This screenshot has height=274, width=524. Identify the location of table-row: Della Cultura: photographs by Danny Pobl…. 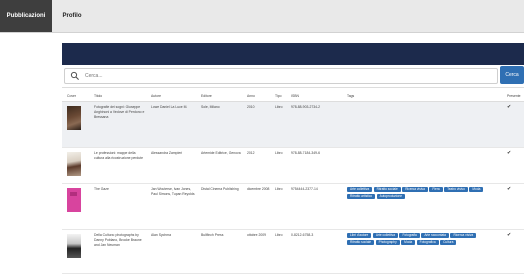
(293, 251).